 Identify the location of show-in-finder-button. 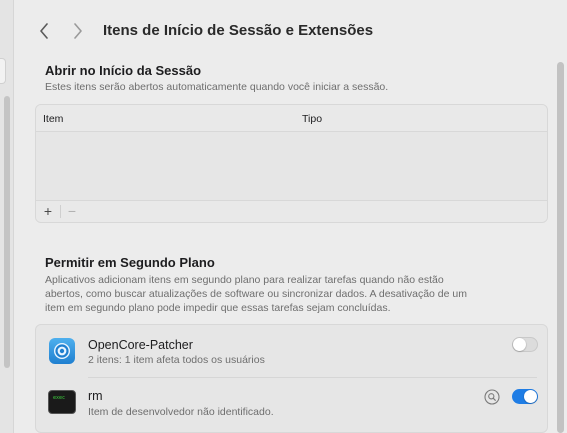
(492, 397).